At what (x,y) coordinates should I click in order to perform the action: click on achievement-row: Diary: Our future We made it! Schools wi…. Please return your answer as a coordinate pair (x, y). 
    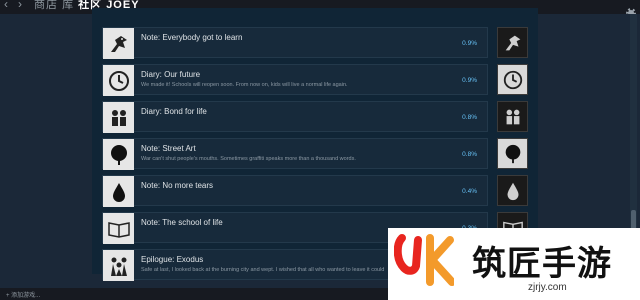
    Looking at the image, I should click on (295, 80).